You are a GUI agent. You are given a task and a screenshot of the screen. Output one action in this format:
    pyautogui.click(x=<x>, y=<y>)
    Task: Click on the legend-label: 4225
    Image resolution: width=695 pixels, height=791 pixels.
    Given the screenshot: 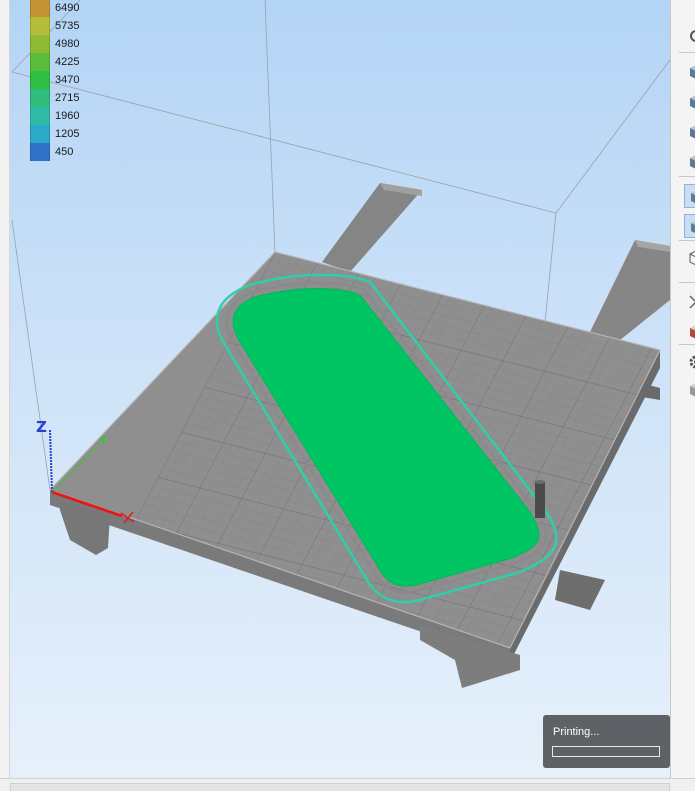 What is the action you would take?
    pyautogui.click(x=67, y=62)
    